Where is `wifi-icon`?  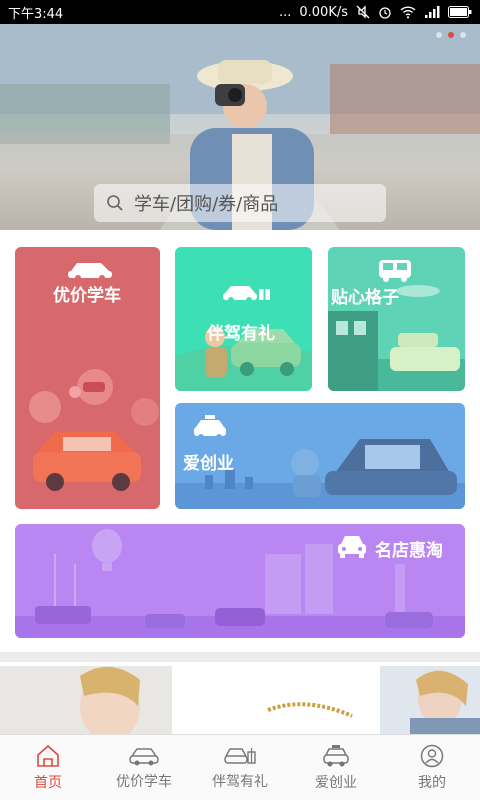 wifi-icon is located at coordinates (408, 12).